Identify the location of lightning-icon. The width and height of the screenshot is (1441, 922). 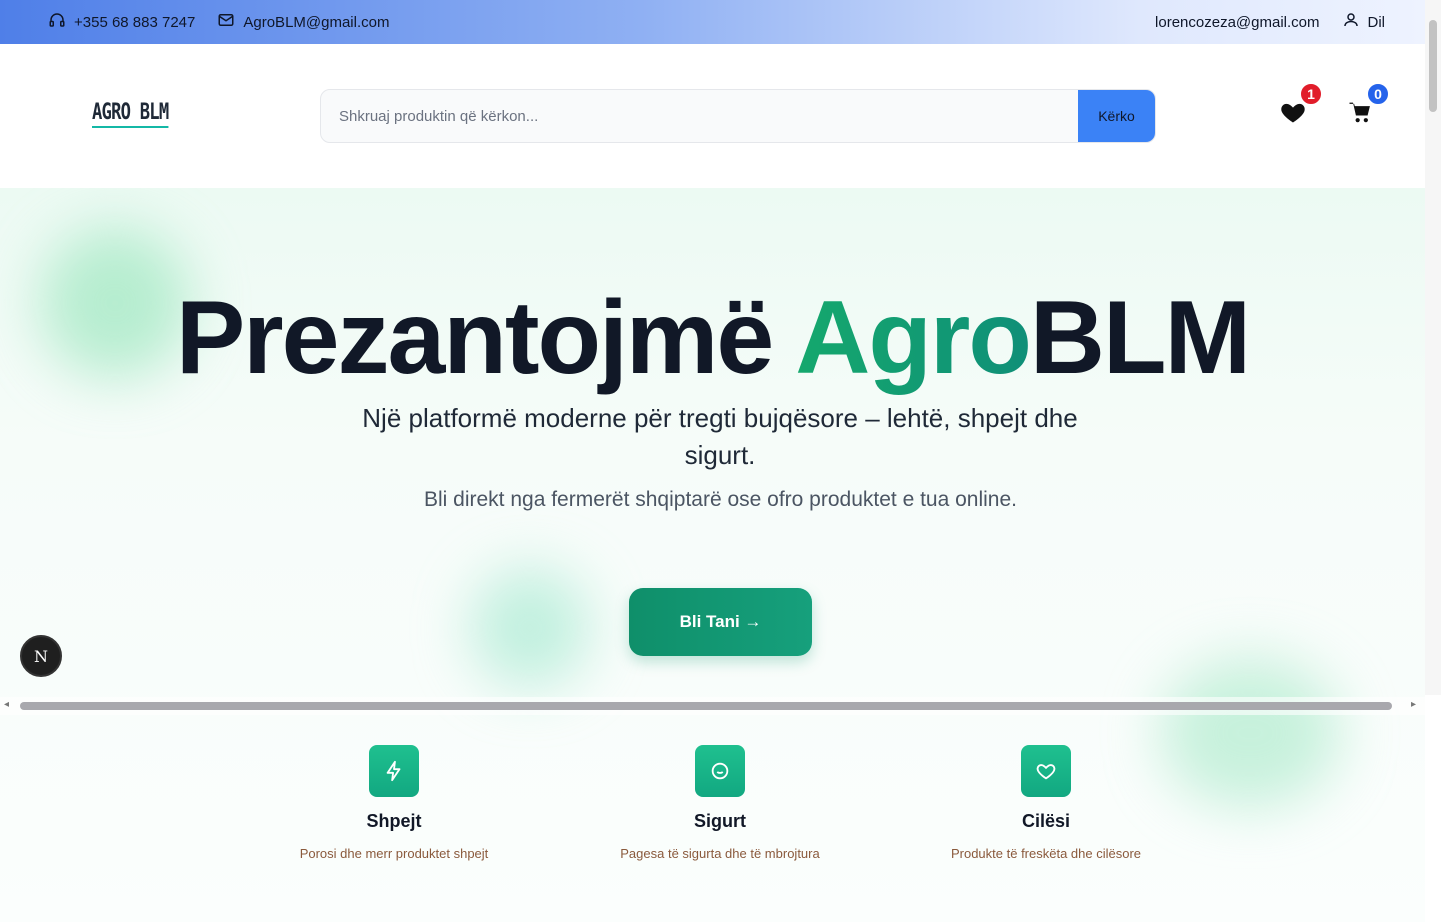
(394, 771).